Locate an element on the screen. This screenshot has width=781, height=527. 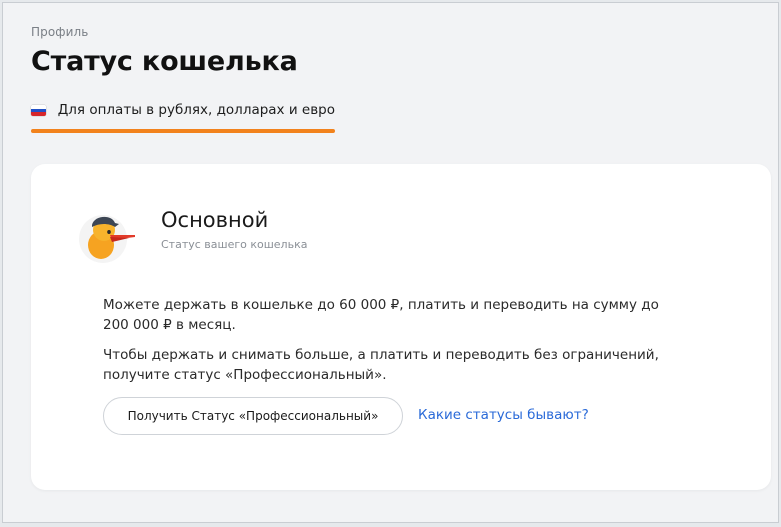
duck-mascot-icon is located at coordinates (107, 239).